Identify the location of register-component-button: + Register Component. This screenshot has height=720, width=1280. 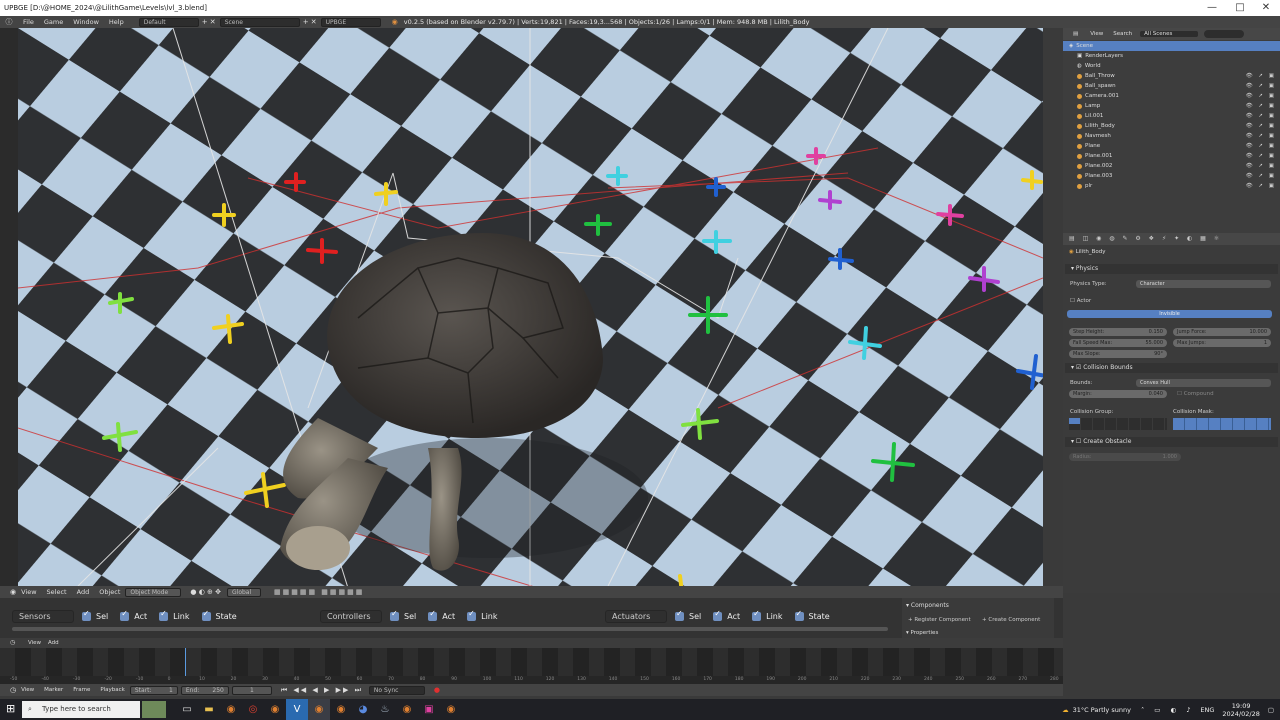
(939, 620).